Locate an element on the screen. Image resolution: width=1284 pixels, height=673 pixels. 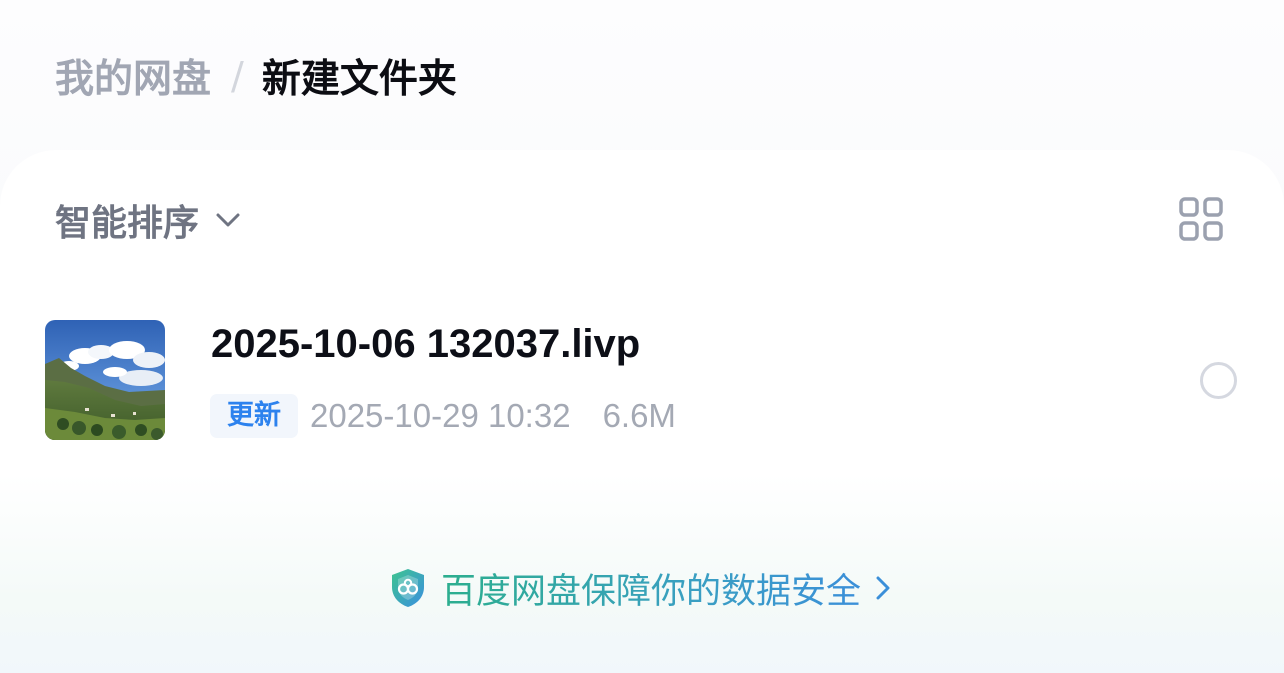
security-banner: 百度网盘保障你的数据安全 is located at coordinates (642, 588).